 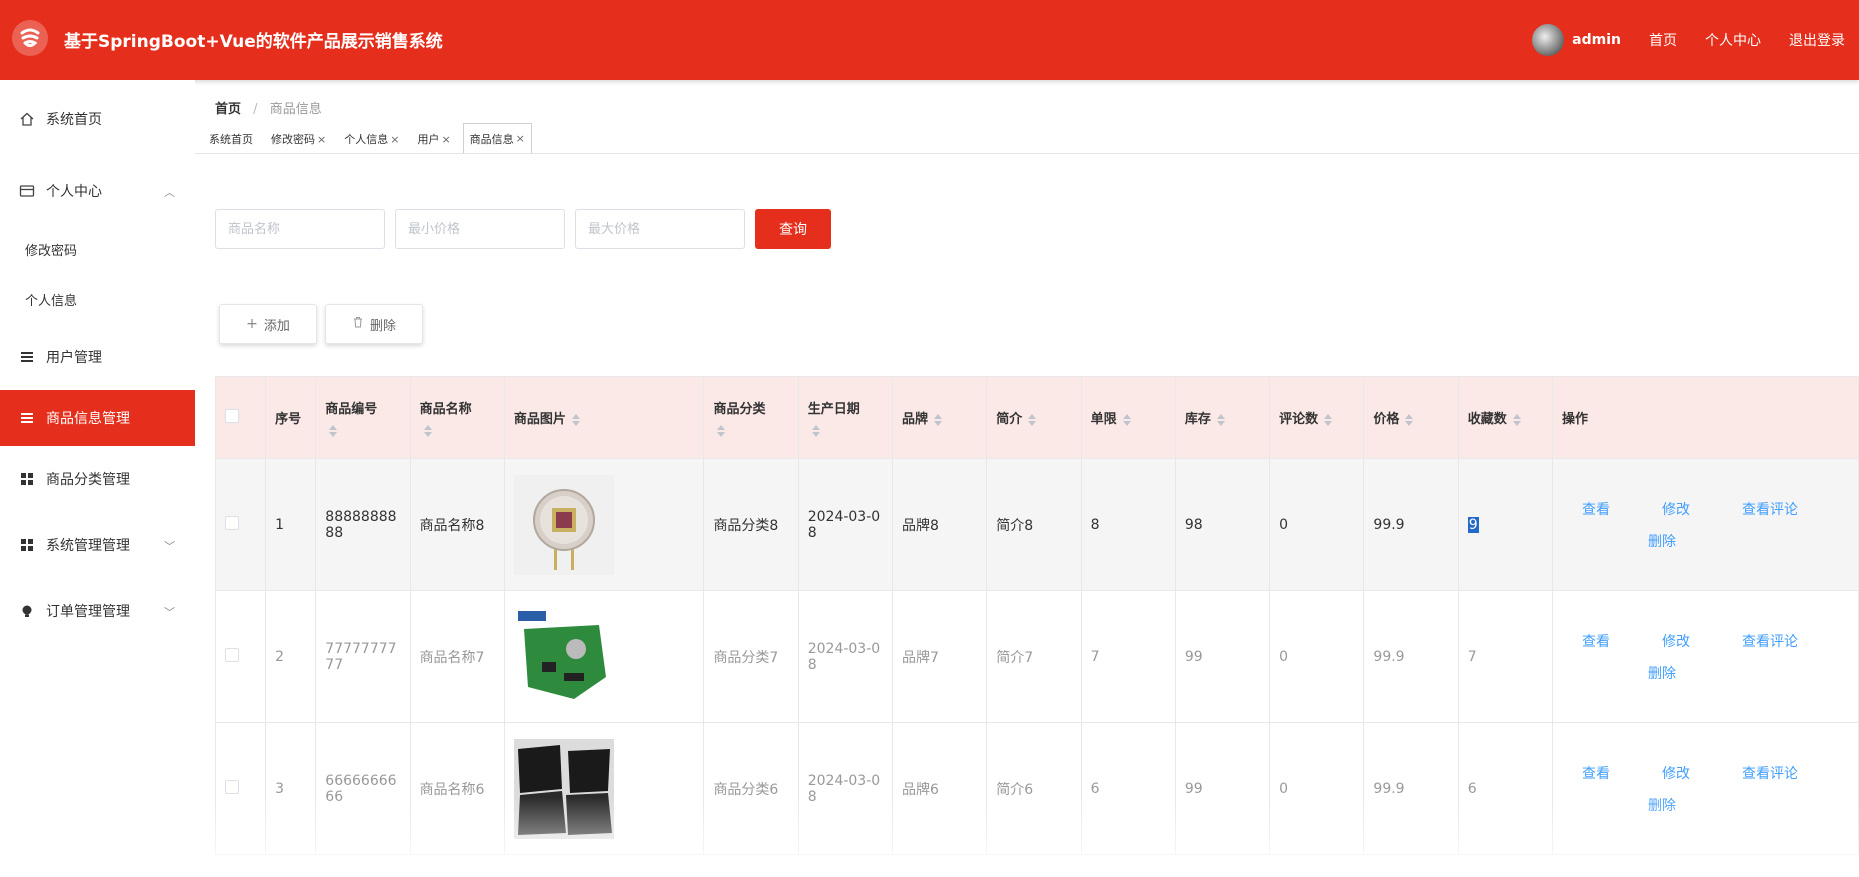 I want to click on header-cell: 生产日期, so click(x=845, y=417).